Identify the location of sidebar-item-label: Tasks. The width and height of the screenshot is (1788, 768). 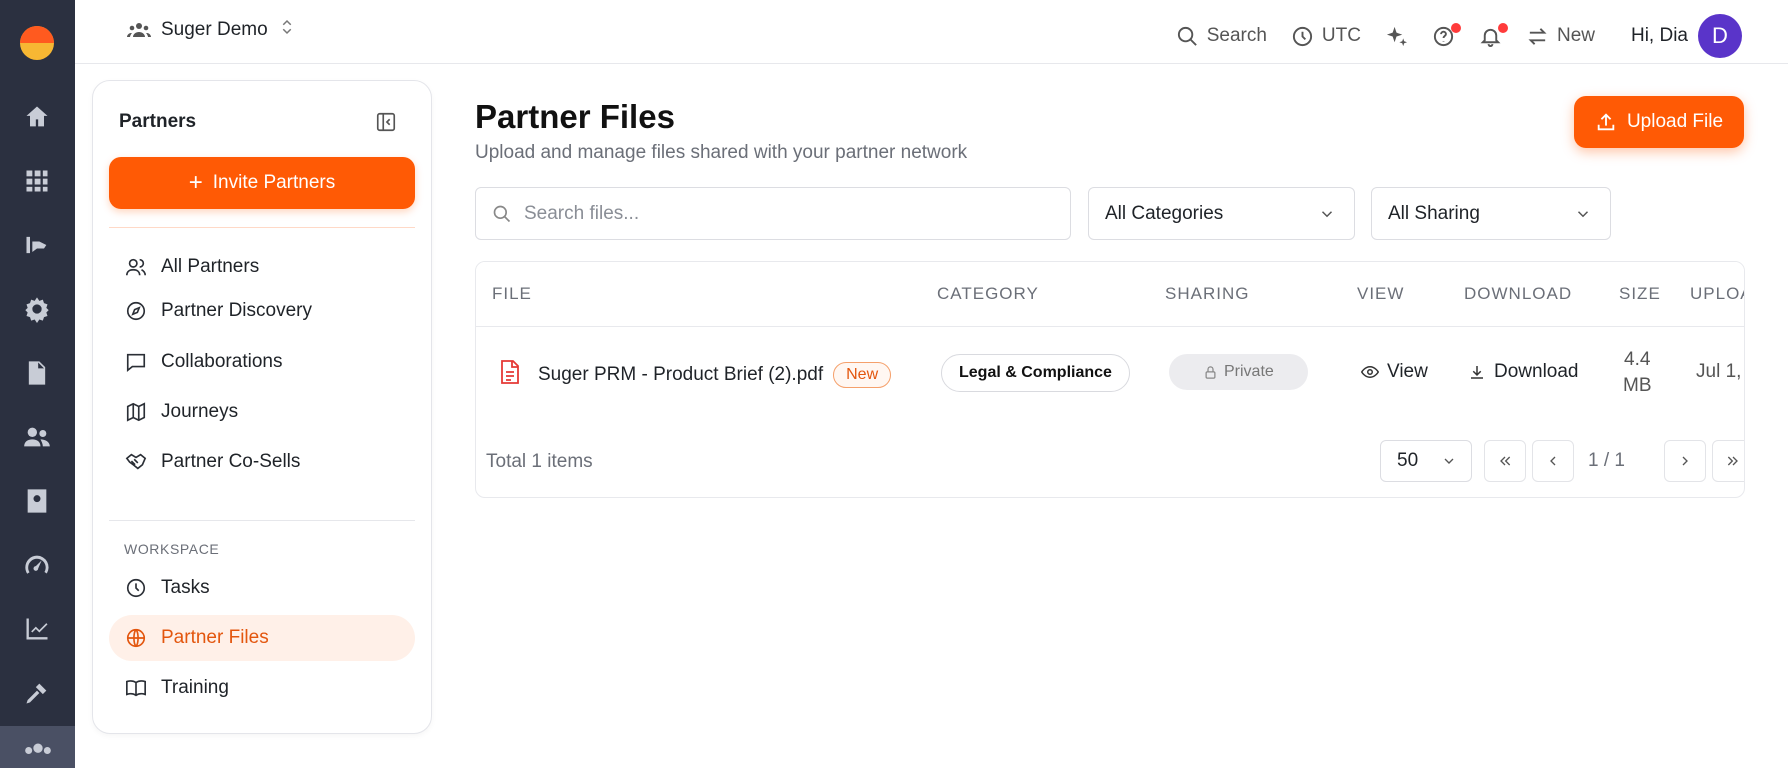
(185, 587).